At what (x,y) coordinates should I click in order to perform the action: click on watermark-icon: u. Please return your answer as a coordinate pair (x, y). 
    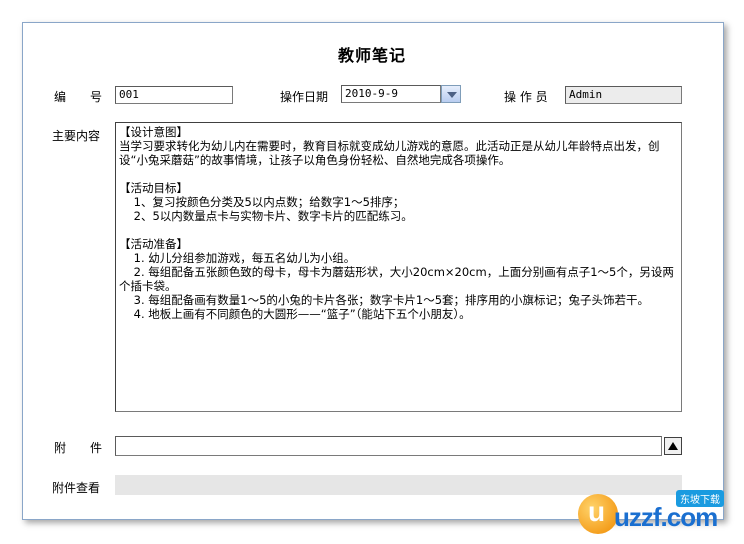
    Looking at the image, I should click on (598, 514).